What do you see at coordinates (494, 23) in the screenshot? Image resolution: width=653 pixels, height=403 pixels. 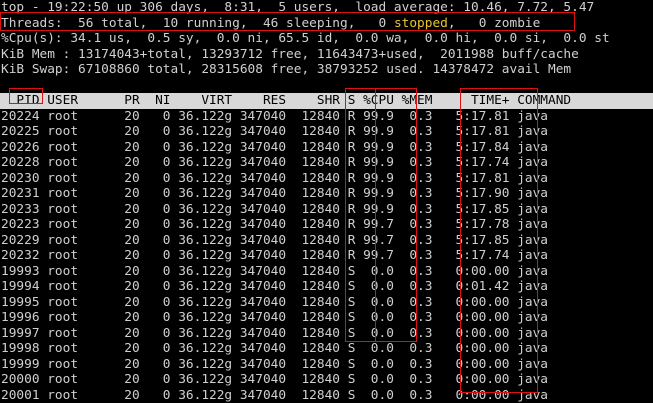 I see `zombie-count: , 0 zombie` at bounding box center [494, 23].